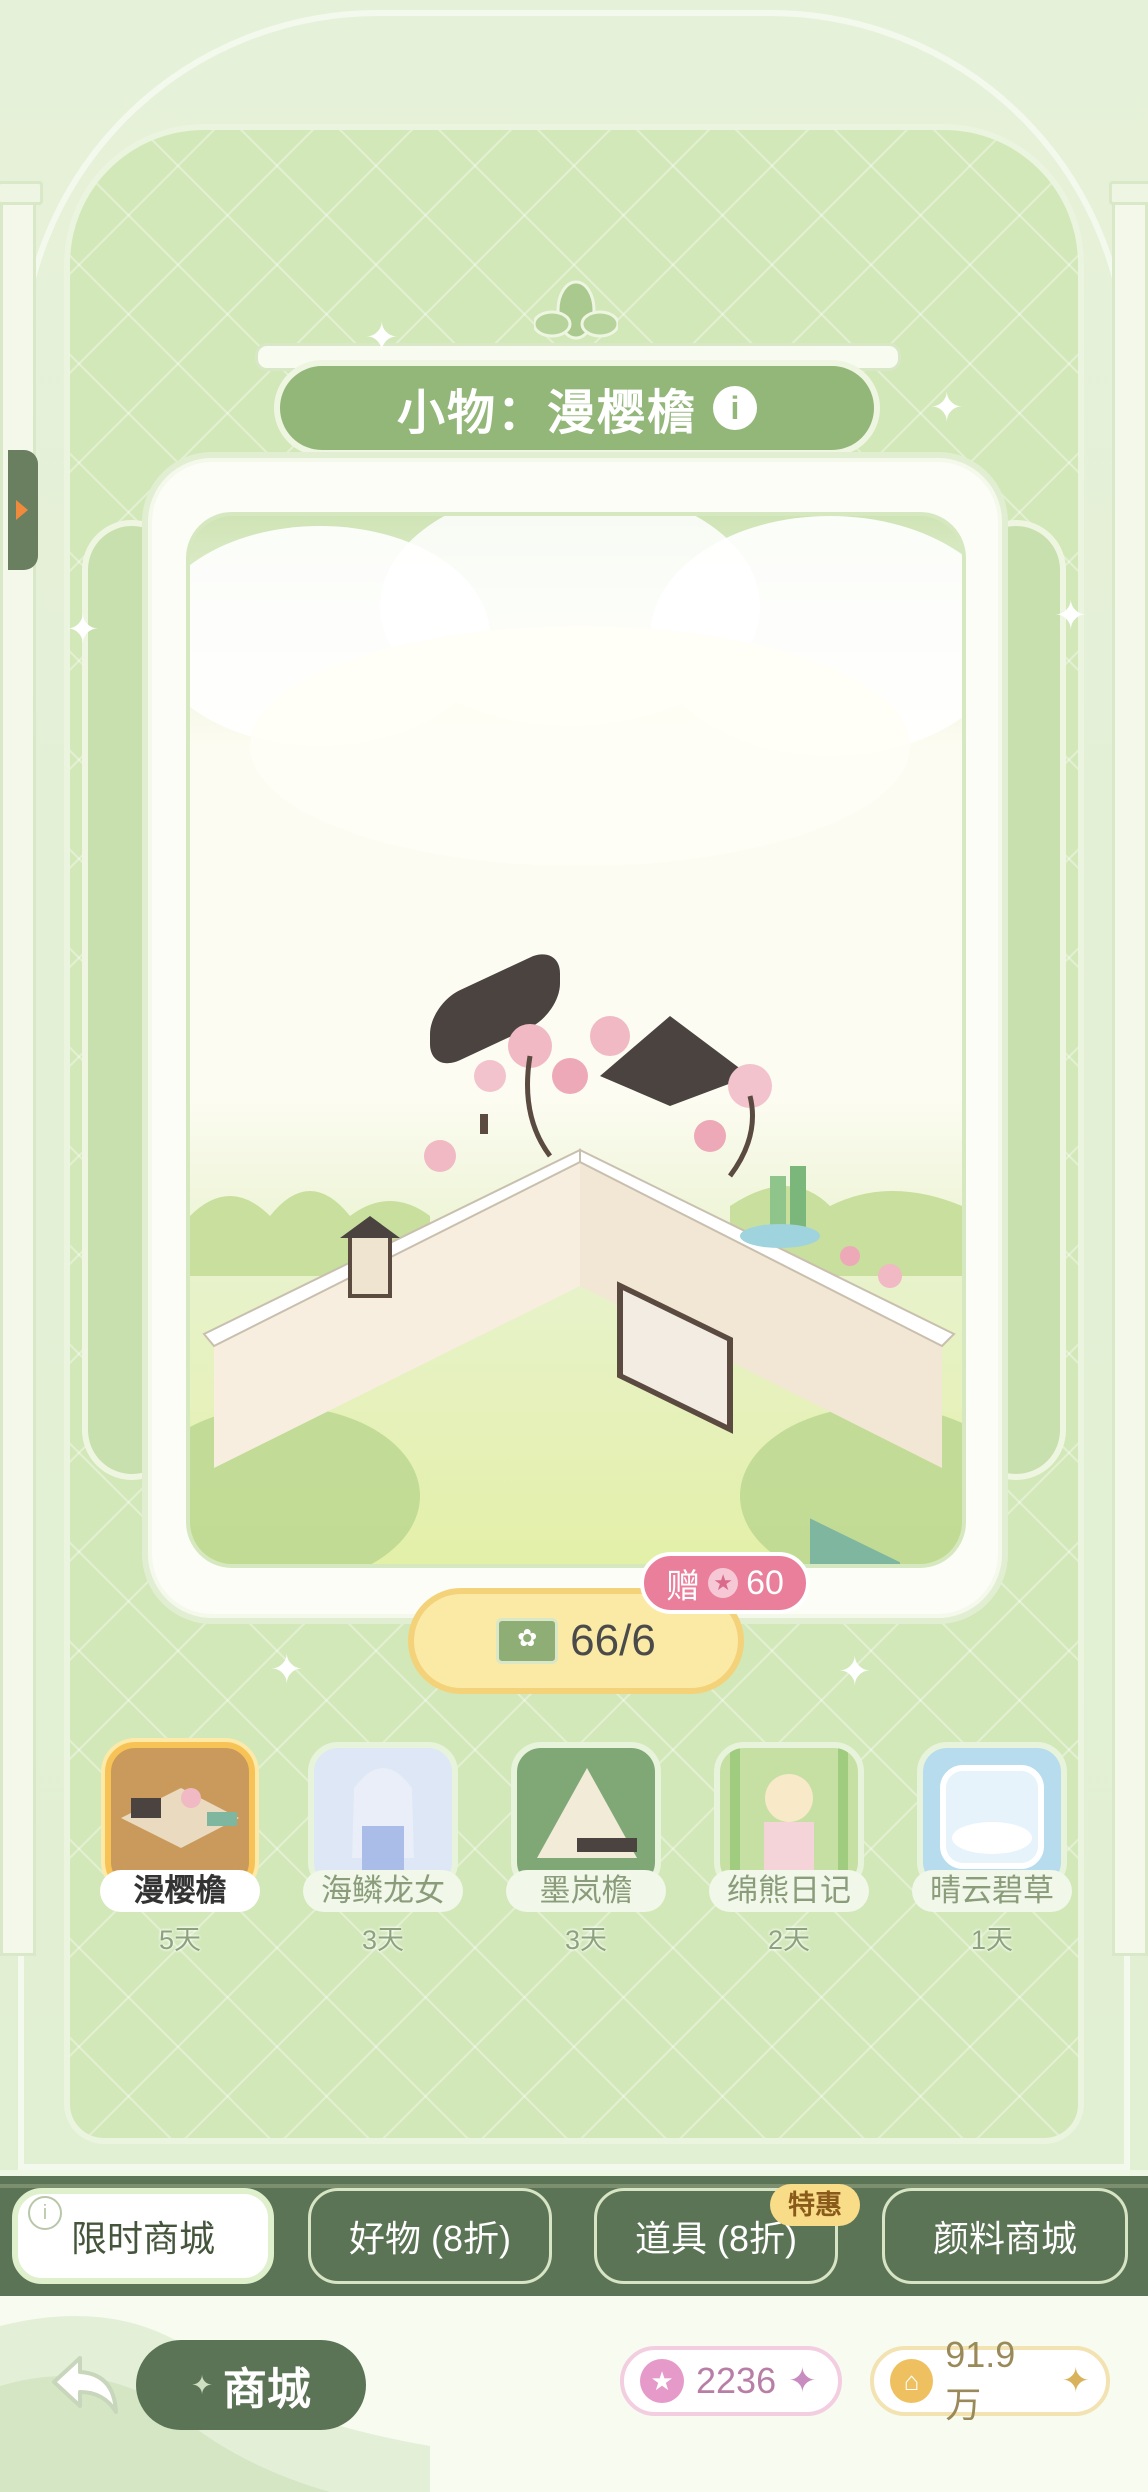  What do you see at coordinates (789, 1940) in the screenshot?
I see `item-days: 2天` at bounding box center [789, 1940].